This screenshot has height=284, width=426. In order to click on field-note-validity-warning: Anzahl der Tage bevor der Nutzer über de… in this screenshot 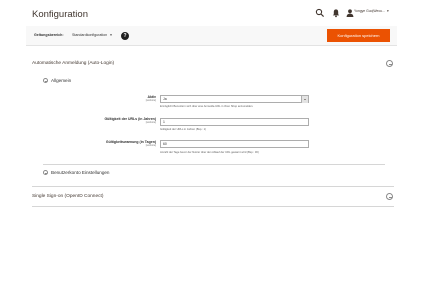, I will do `click(209, 152)`.